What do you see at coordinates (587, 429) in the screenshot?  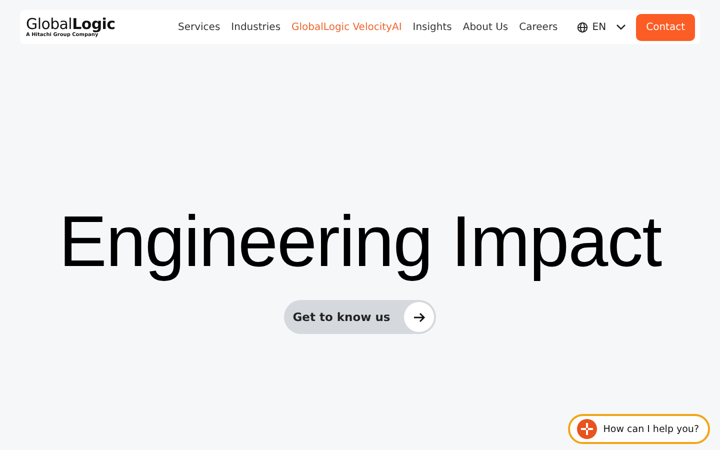 I see `chat-logo-icon` at bounding box center [587, 429].